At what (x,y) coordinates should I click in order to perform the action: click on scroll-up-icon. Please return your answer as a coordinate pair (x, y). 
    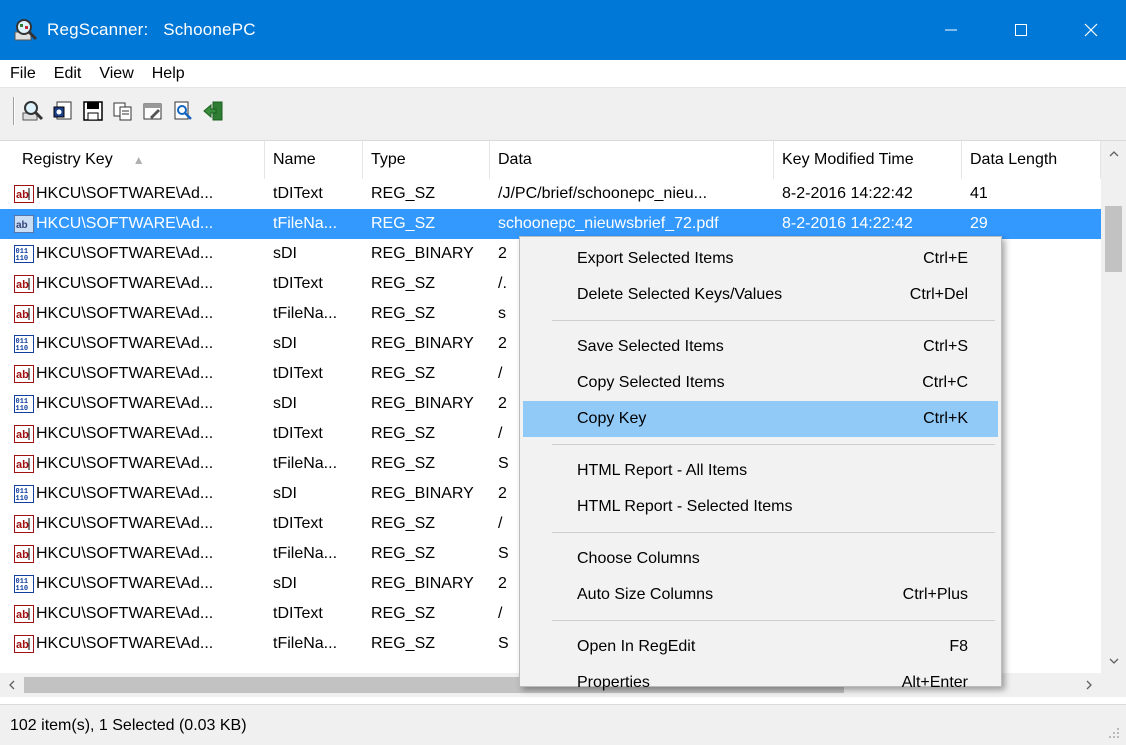
    Looking at the image, I should click on (1113, 153).